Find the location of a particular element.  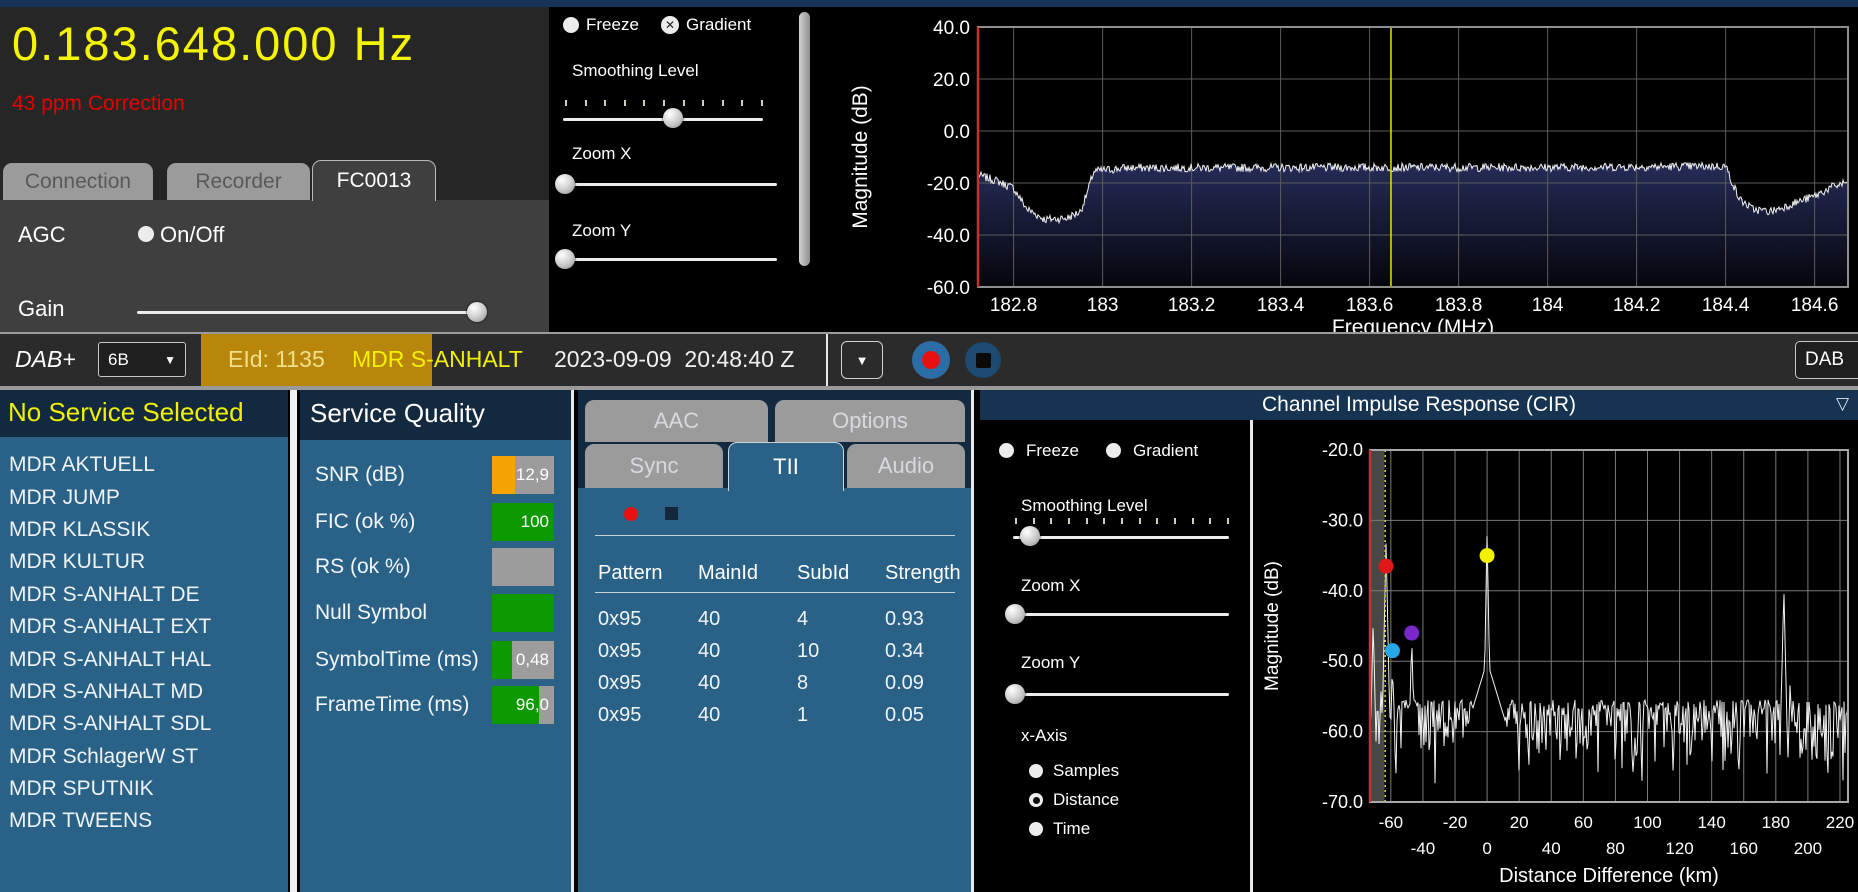

svg-text: -60.0 is located at coordinates (948, 288).